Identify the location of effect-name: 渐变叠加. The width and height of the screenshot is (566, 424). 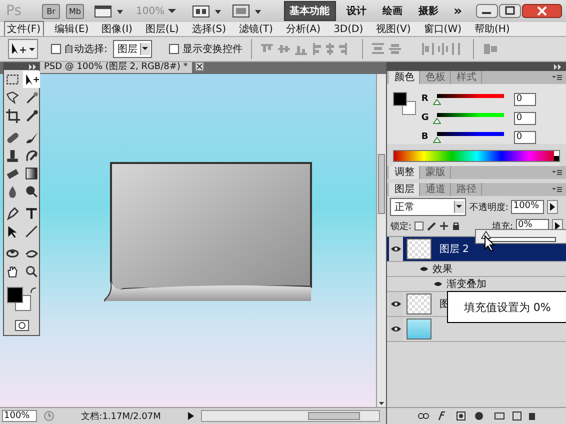
(466, 284).